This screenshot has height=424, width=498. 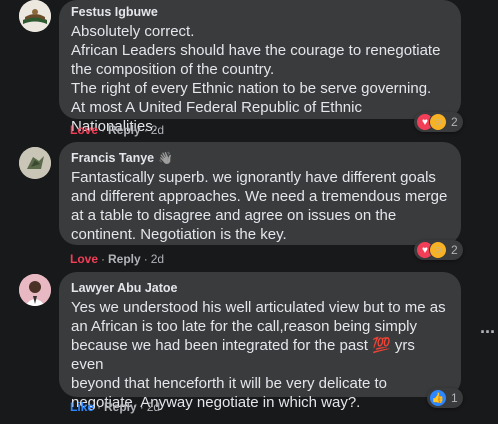 What do you see at coordinates (112, 158) in the screenshot?
I see `comment-author: Francis Tanye` at bounding box center [112, 158].